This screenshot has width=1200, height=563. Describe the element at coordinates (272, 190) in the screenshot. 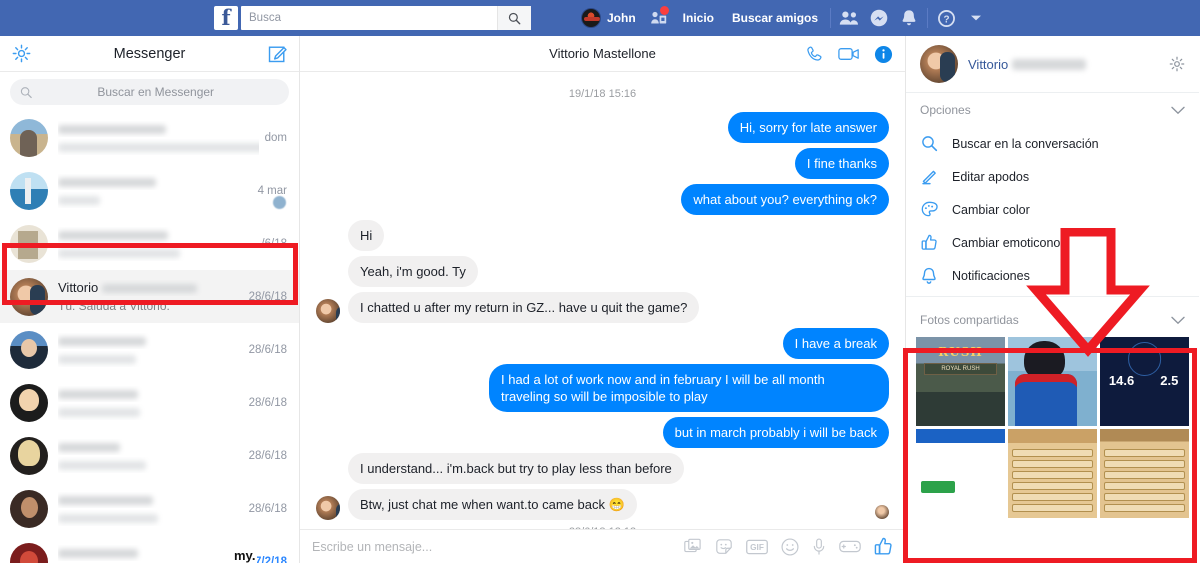

I see `conversation-timestamp: 4 mar` at that location.